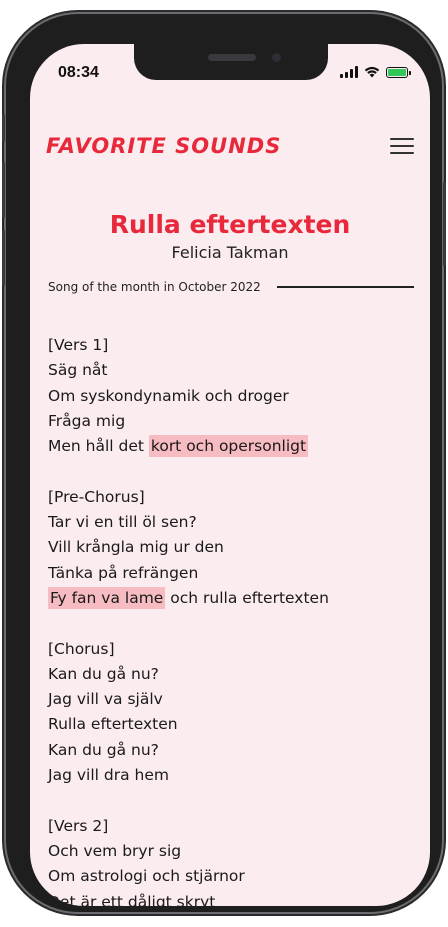  What do you see at coordinates (96, 496) in the screenshot?
I see `section-label: [Pre-Chorus]` at bounding box center [96, 496].